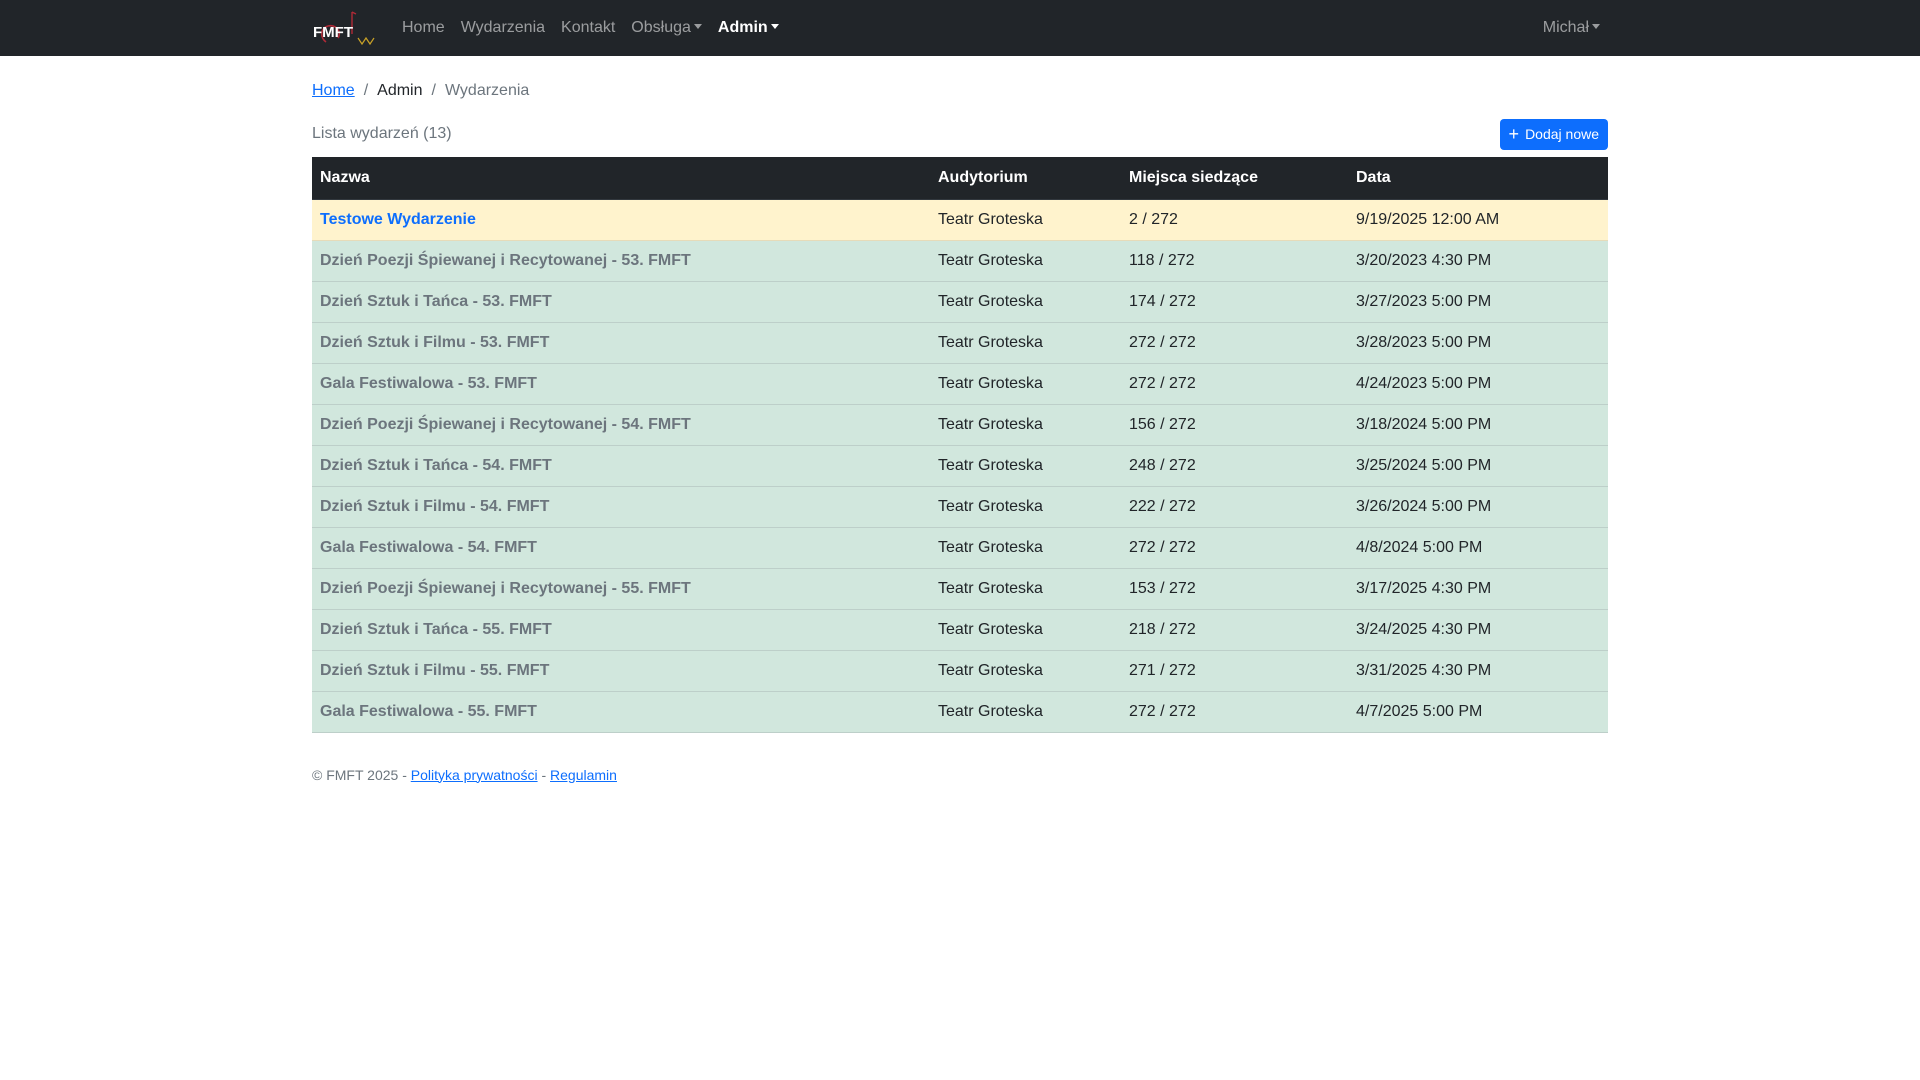 The image size is (1920, 1080). I want to click on date-cell: 3/28/2023 5:00 PM, so click(1478, 343).